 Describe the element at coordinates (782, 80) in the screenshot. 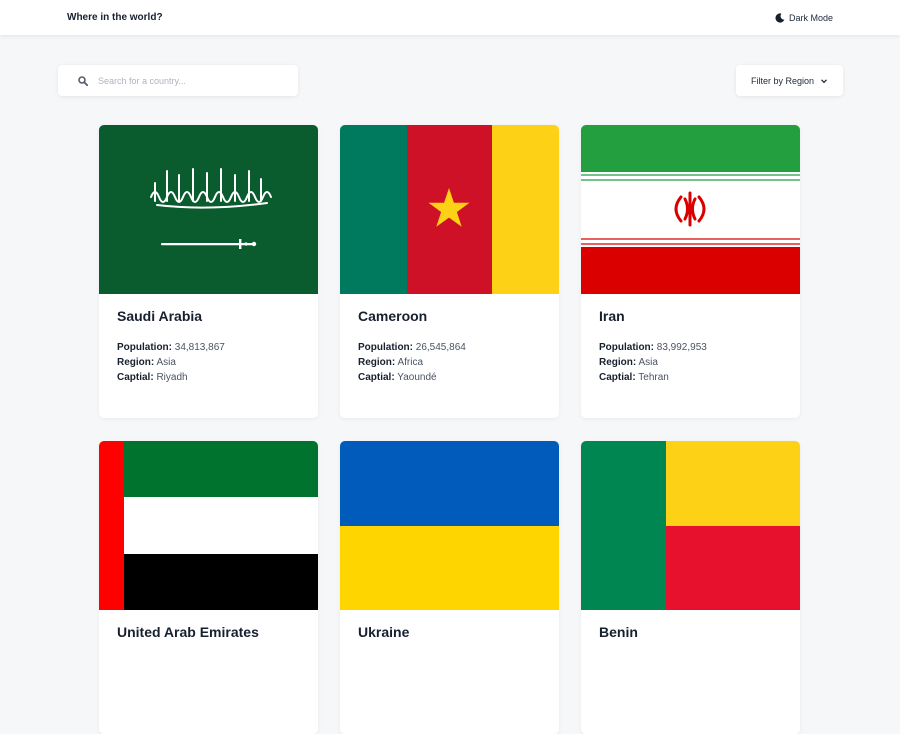

I see `region-filter-label: Filter by Region` at that location.